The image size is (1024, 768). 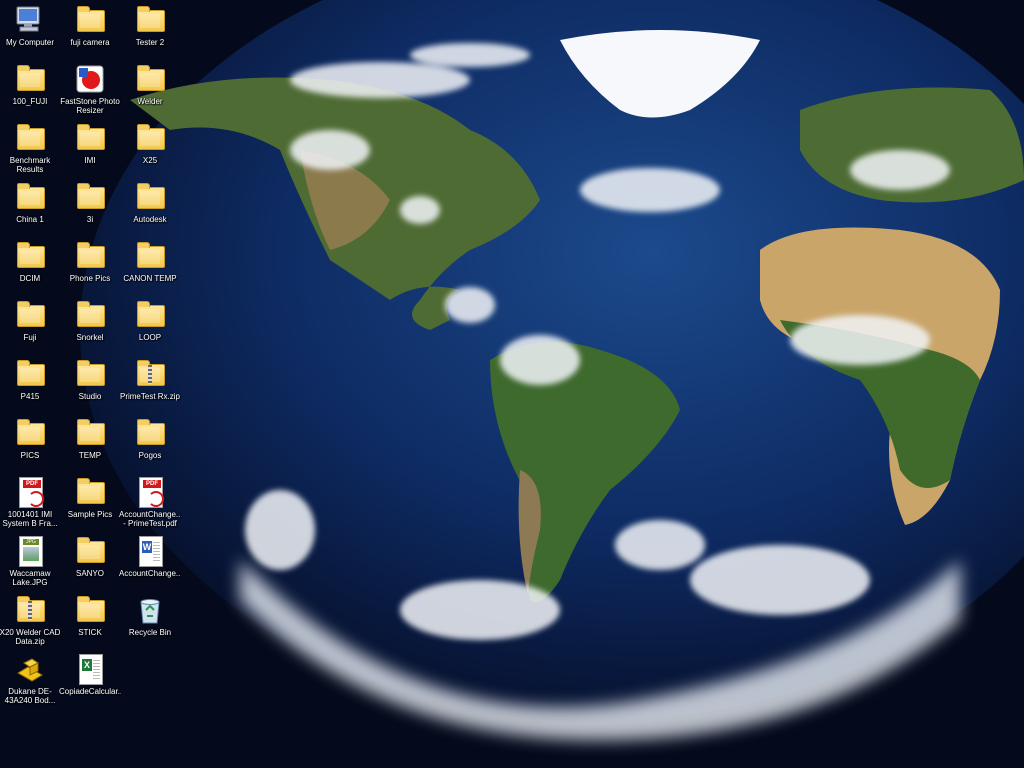 I want to click on desktop-icon-canon-temp: CANON TEMP, so click(x=150, y=261).